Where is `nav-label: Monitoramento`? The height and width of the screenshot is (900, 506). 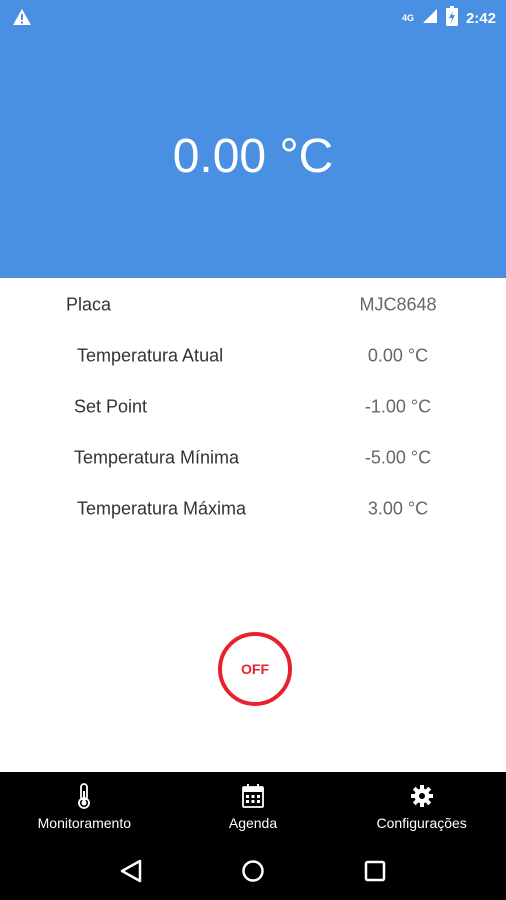 nav-label: Monitoramento is located at coordinates (84, 823).